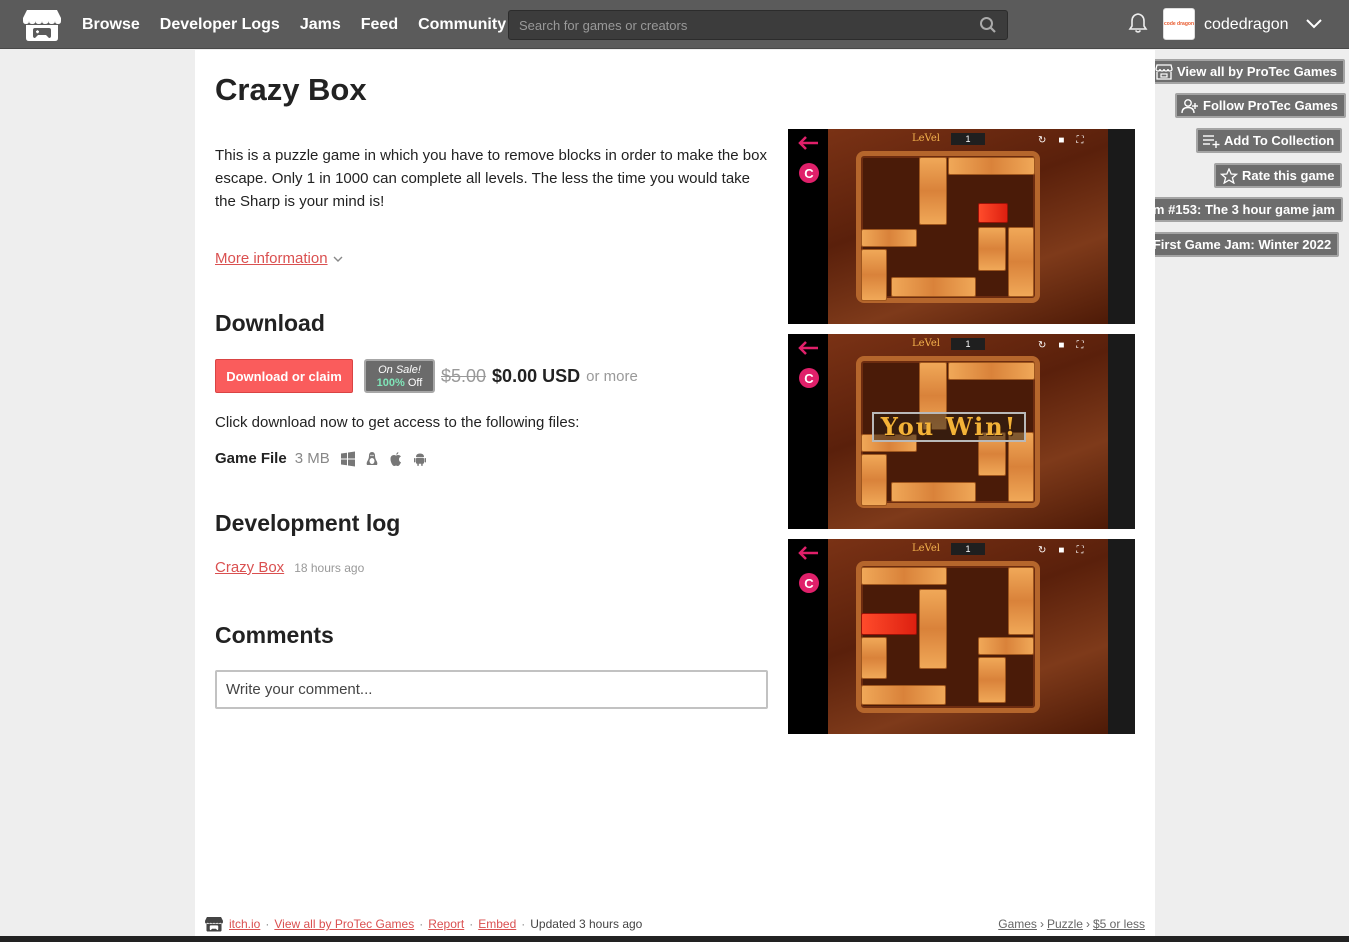 The height and width of the screenshot is (942, 1349). Describe the element at coordinates (1257, 71) in the screenshot. I see `view-all-label: View all by ProTec Games` at that location.